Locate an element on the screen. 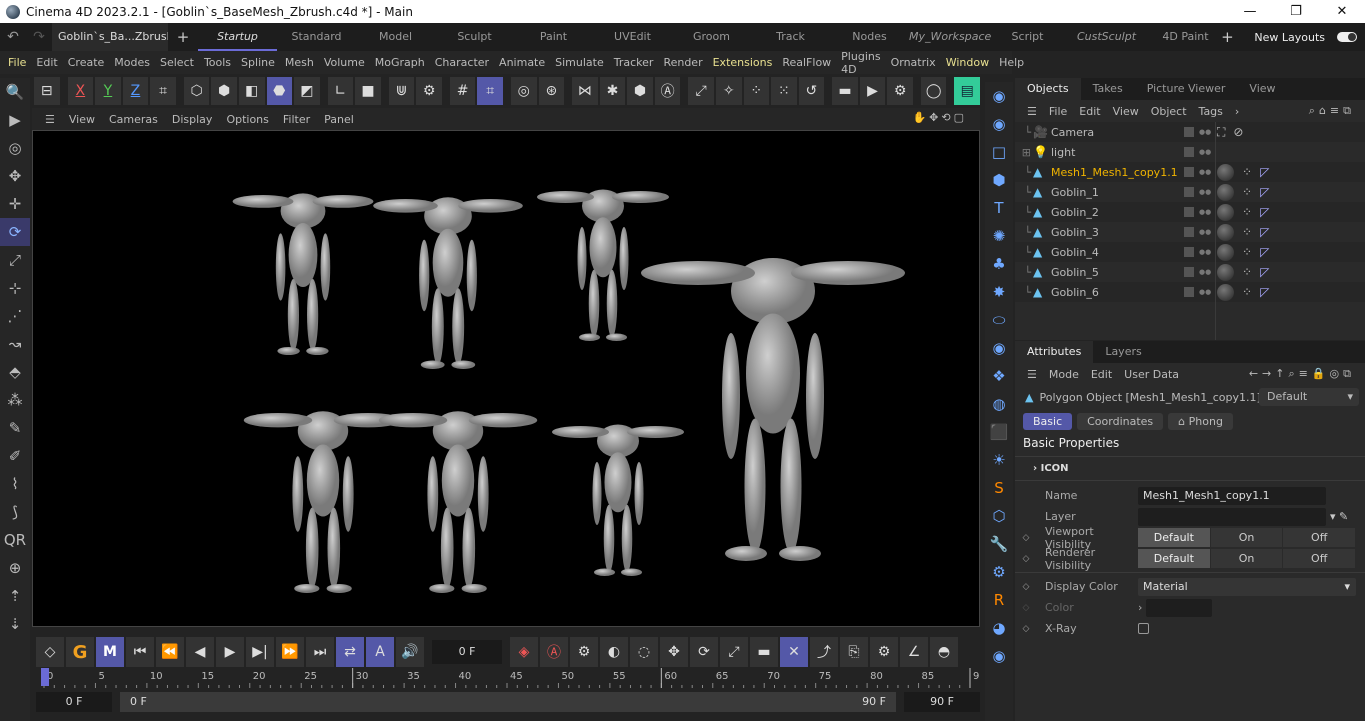  autokeying-icon: Ⓐ is located at coordinates (554, 652).